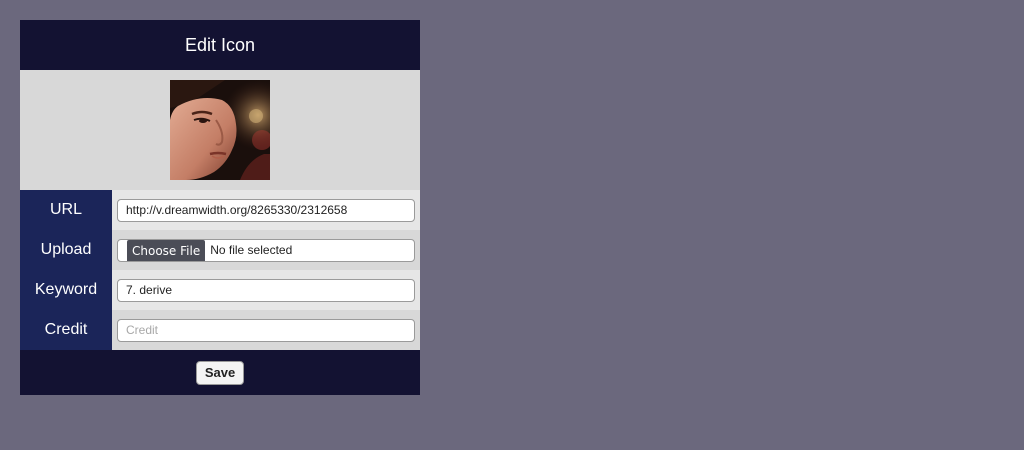 Image resolution: width=1024 pixels, height=450 pixels. I want to click on save-button: Save, so click(220, 372).